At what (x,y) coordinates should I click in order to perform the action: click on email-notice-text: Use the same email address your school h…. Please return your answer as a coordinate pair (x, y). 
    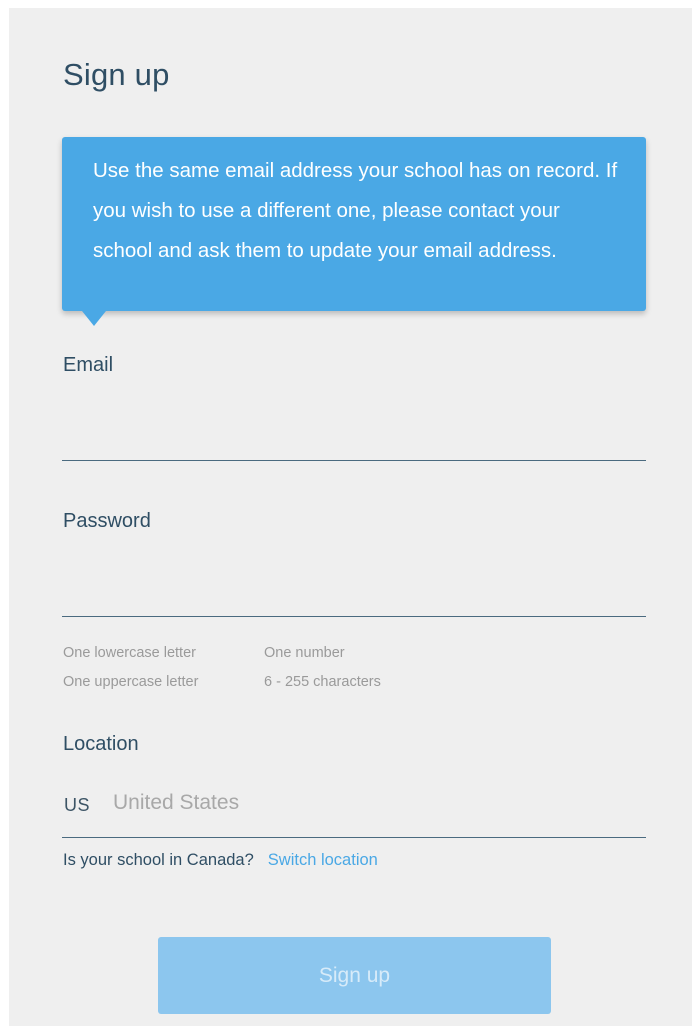
    Looking at the image, I should click on (355, 210).